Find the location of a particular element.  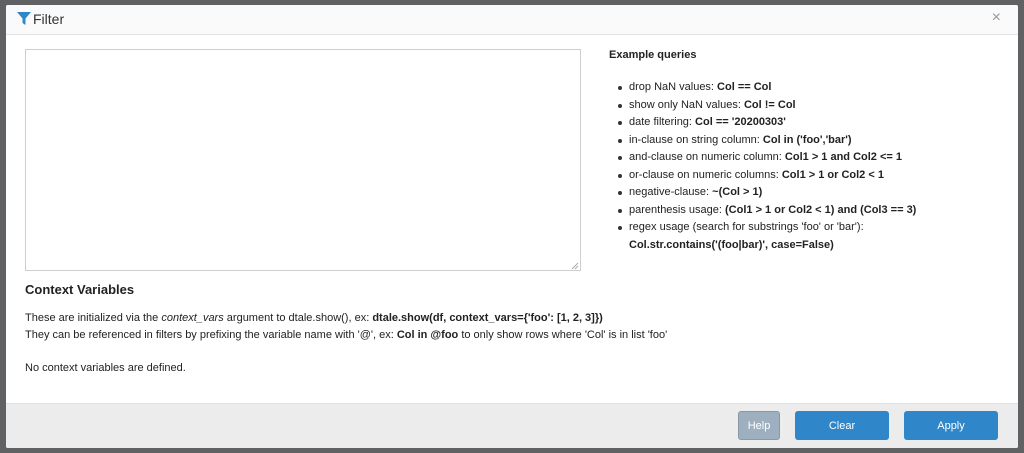

dialog-title: Filter is located at coordinates (49, 19).